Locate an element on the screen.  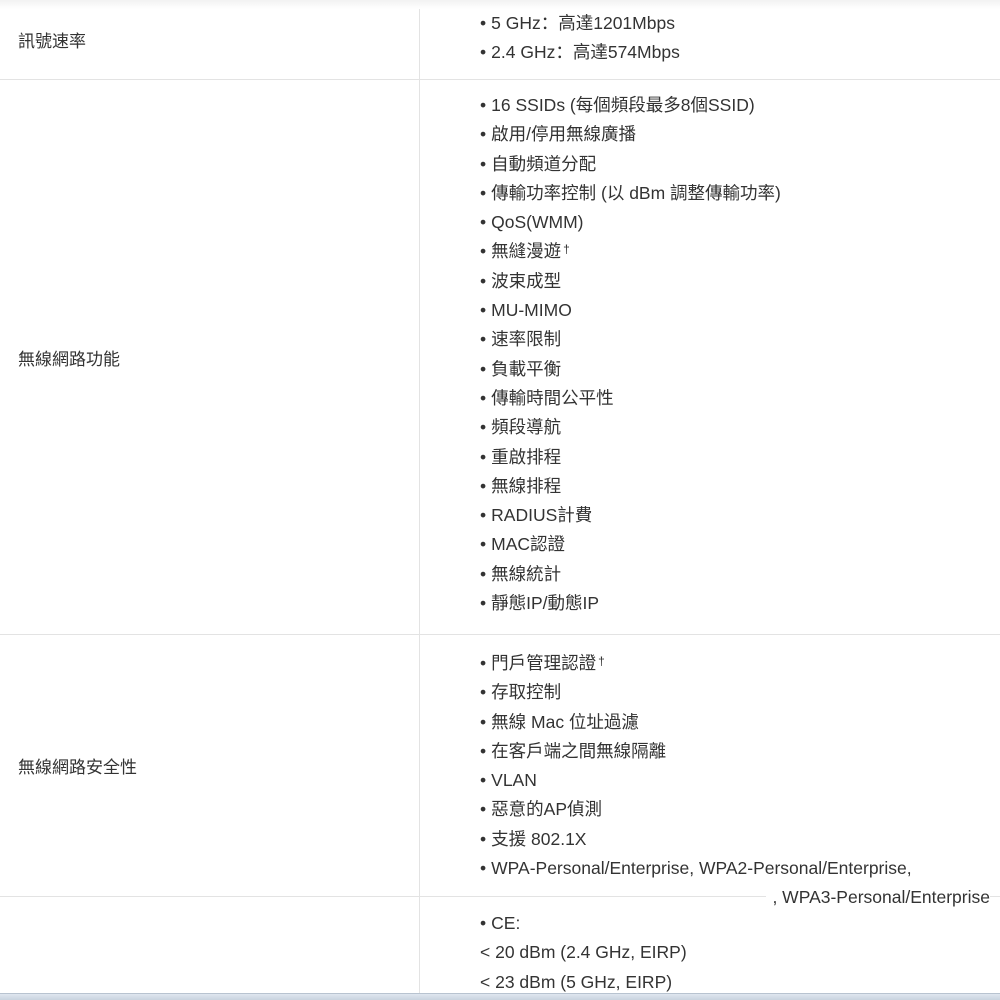
spec-label-transmit-power is located at coordinates (210, 948).